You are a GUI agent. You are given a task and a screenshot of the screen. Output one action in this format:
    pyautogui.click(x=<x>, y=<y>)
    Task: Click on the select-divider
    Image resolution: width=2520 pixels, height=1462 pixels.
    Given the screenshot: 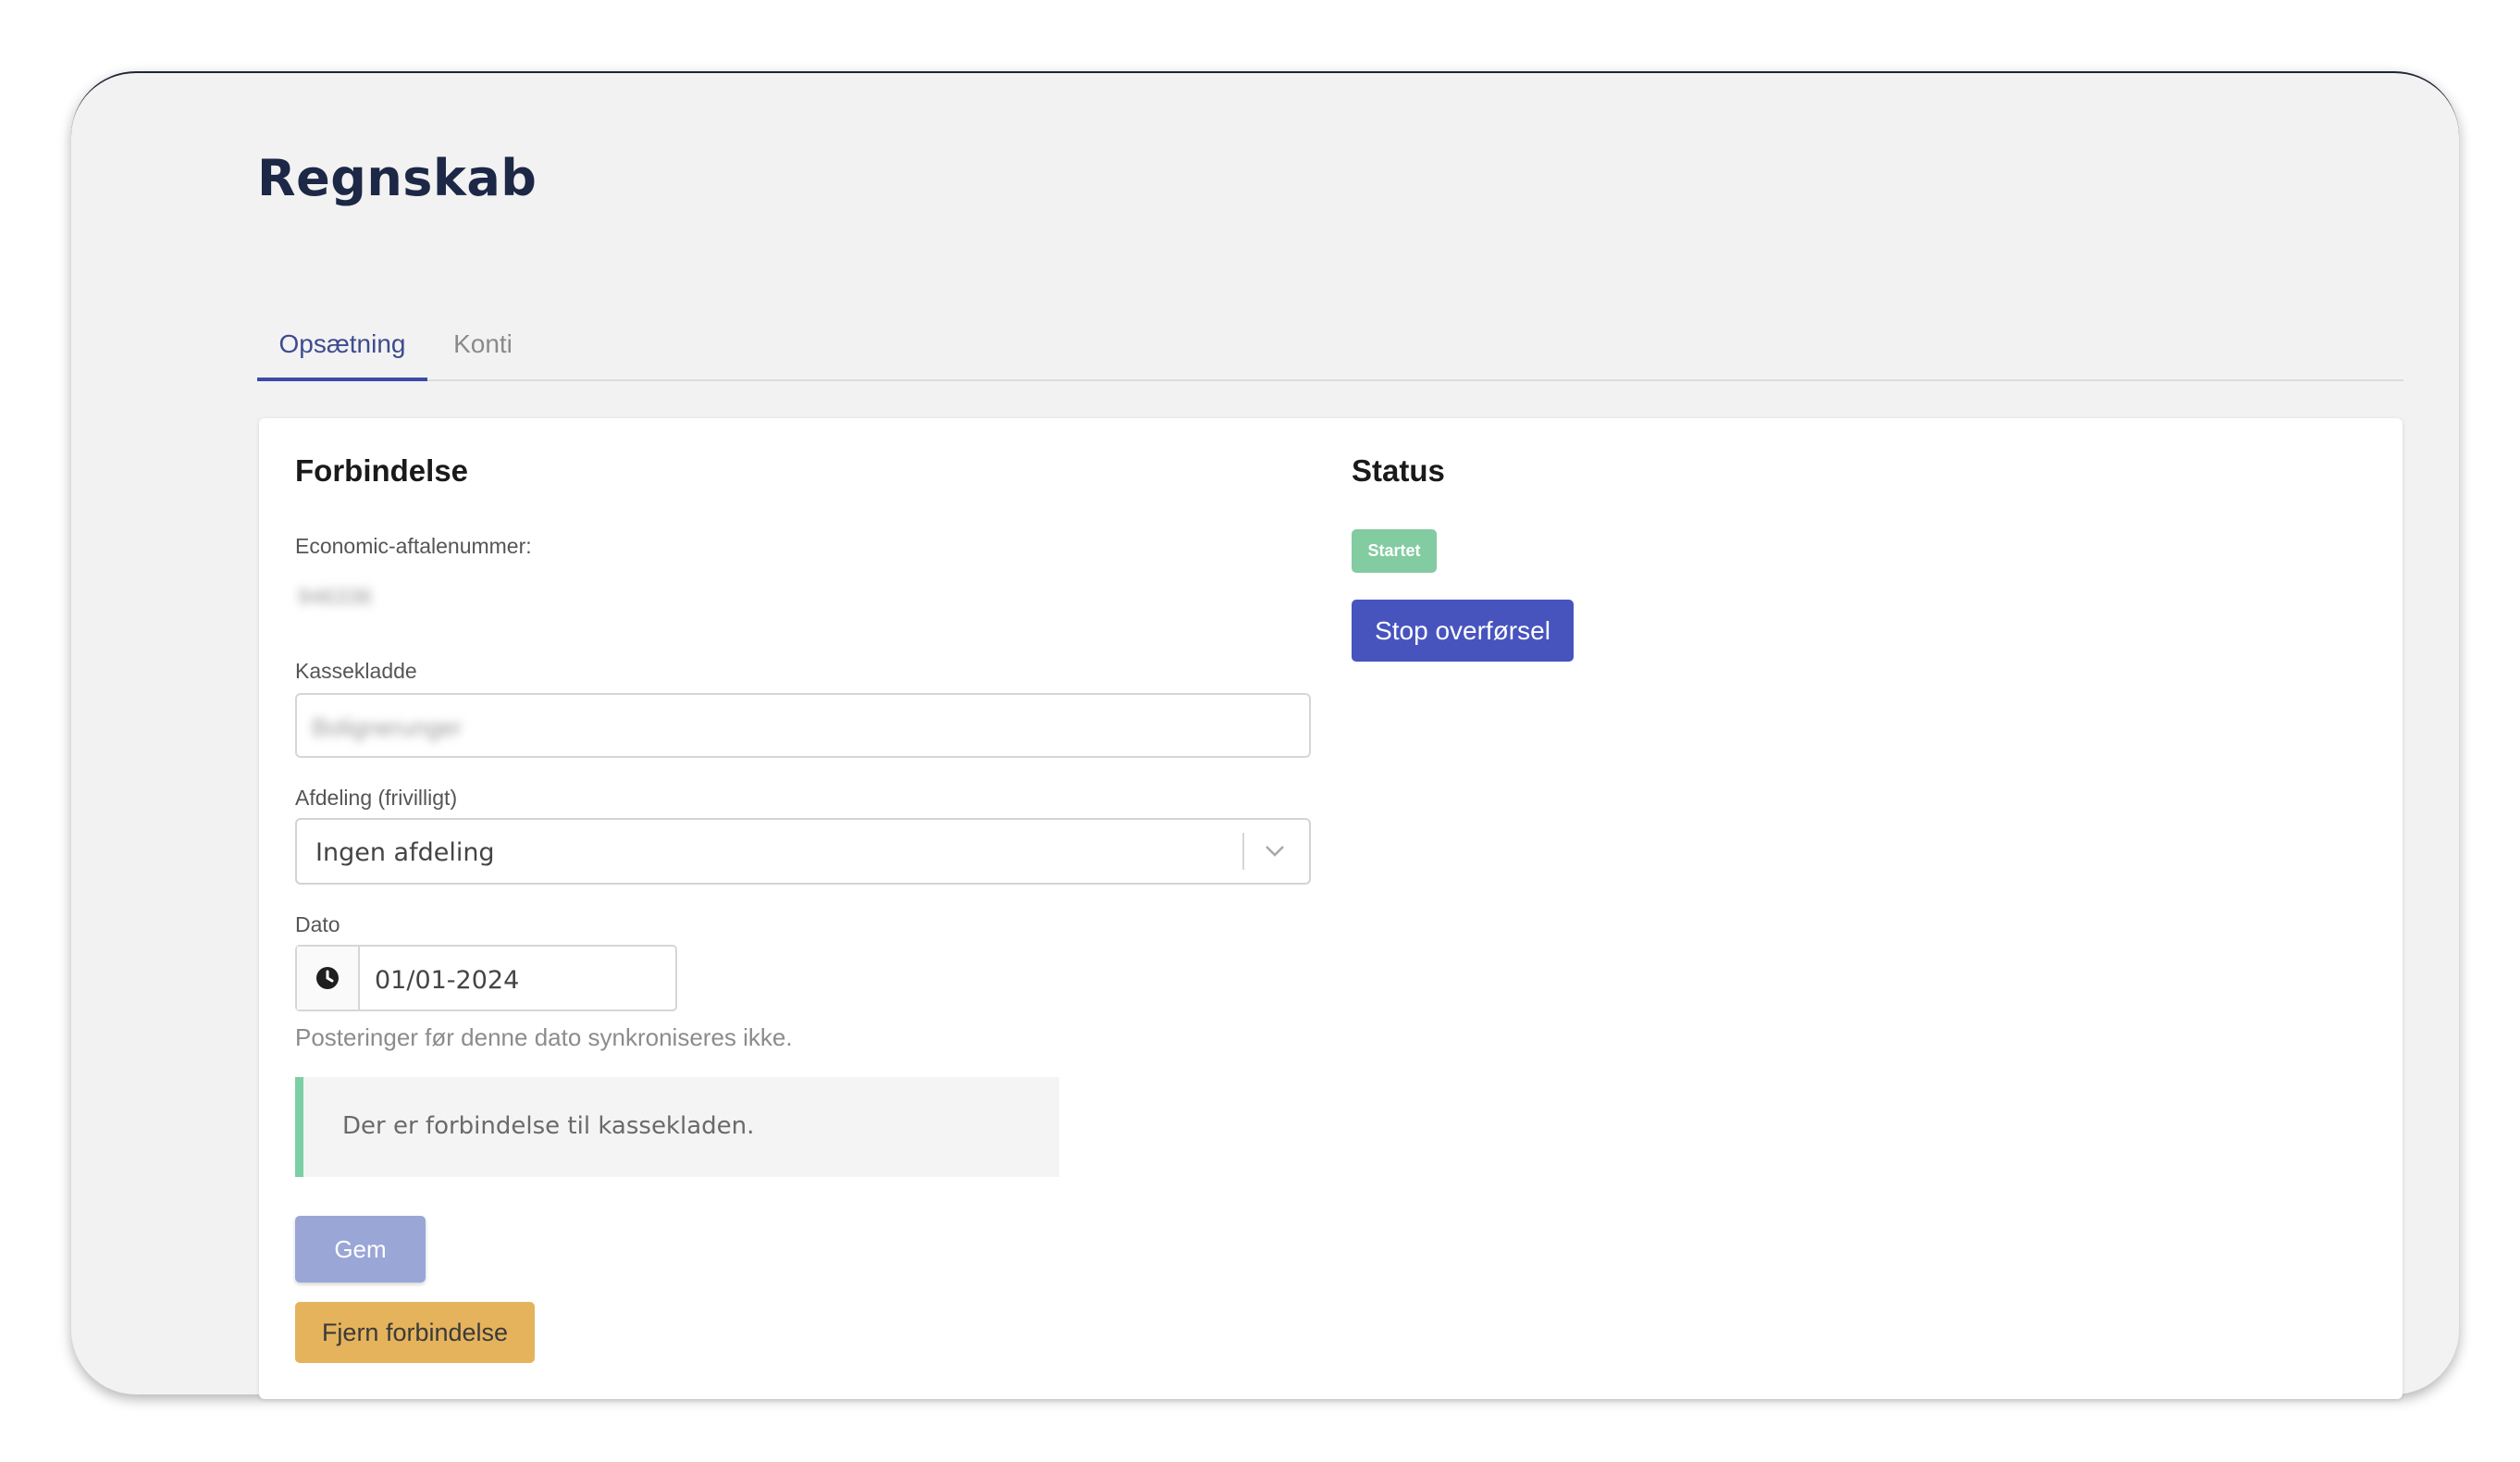 What is the action you would take?
    pyautogui.click(x=1243, y=851)
    